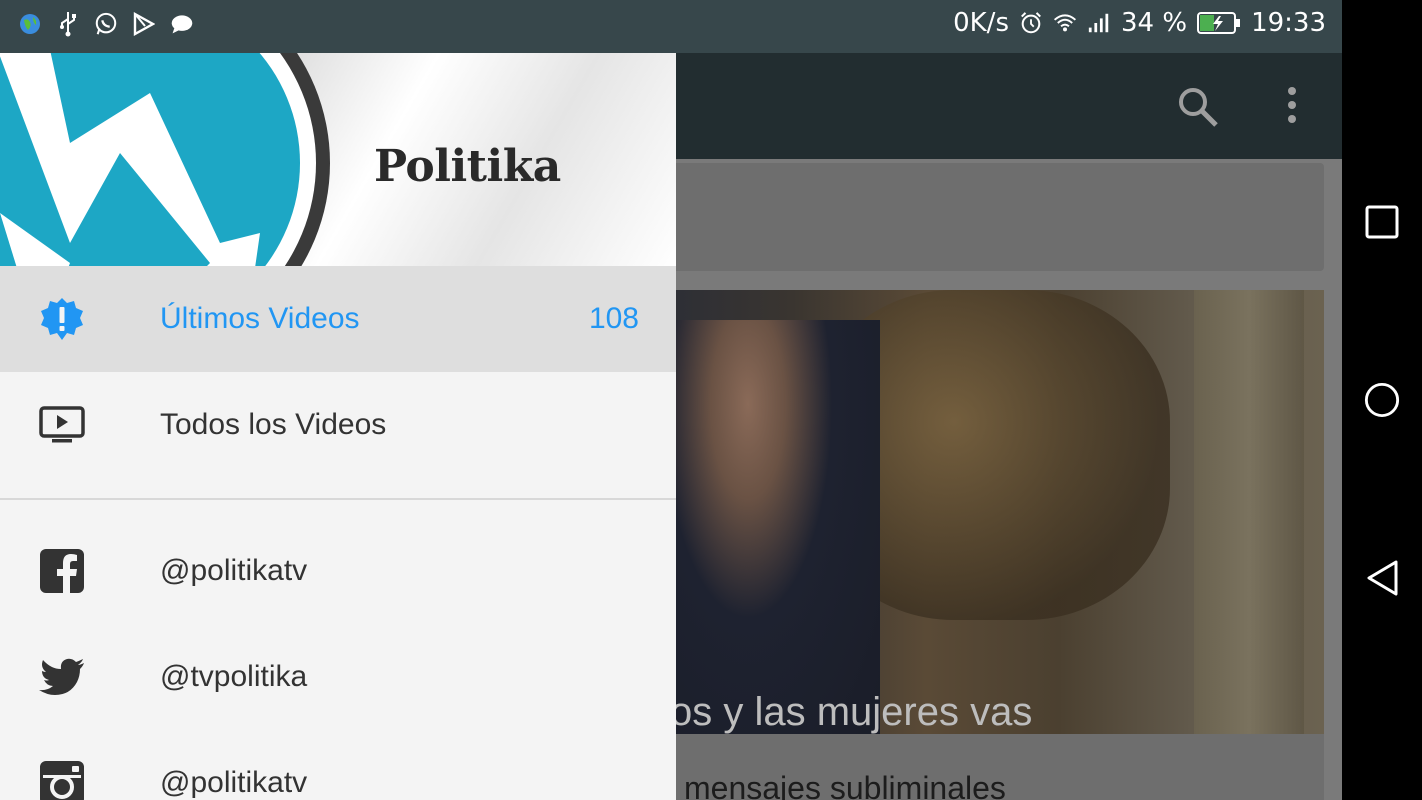 The image size is (1422, 800). What do you see at coordinates (1249, 512) in the screenshot?
I see `thumbnail-column` at bounding box center [1249, 512].